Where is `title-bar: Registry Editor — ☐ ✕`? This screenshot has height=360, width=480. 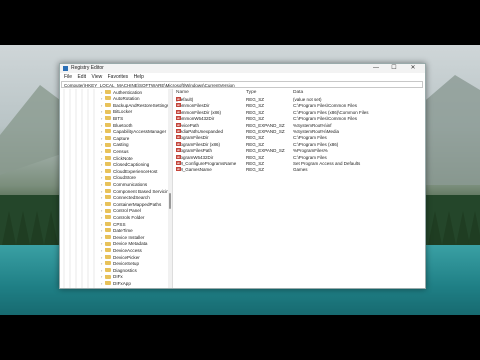
title-bar: Registry Editor — ☐ ✕ is located at coordinates (242, 68).